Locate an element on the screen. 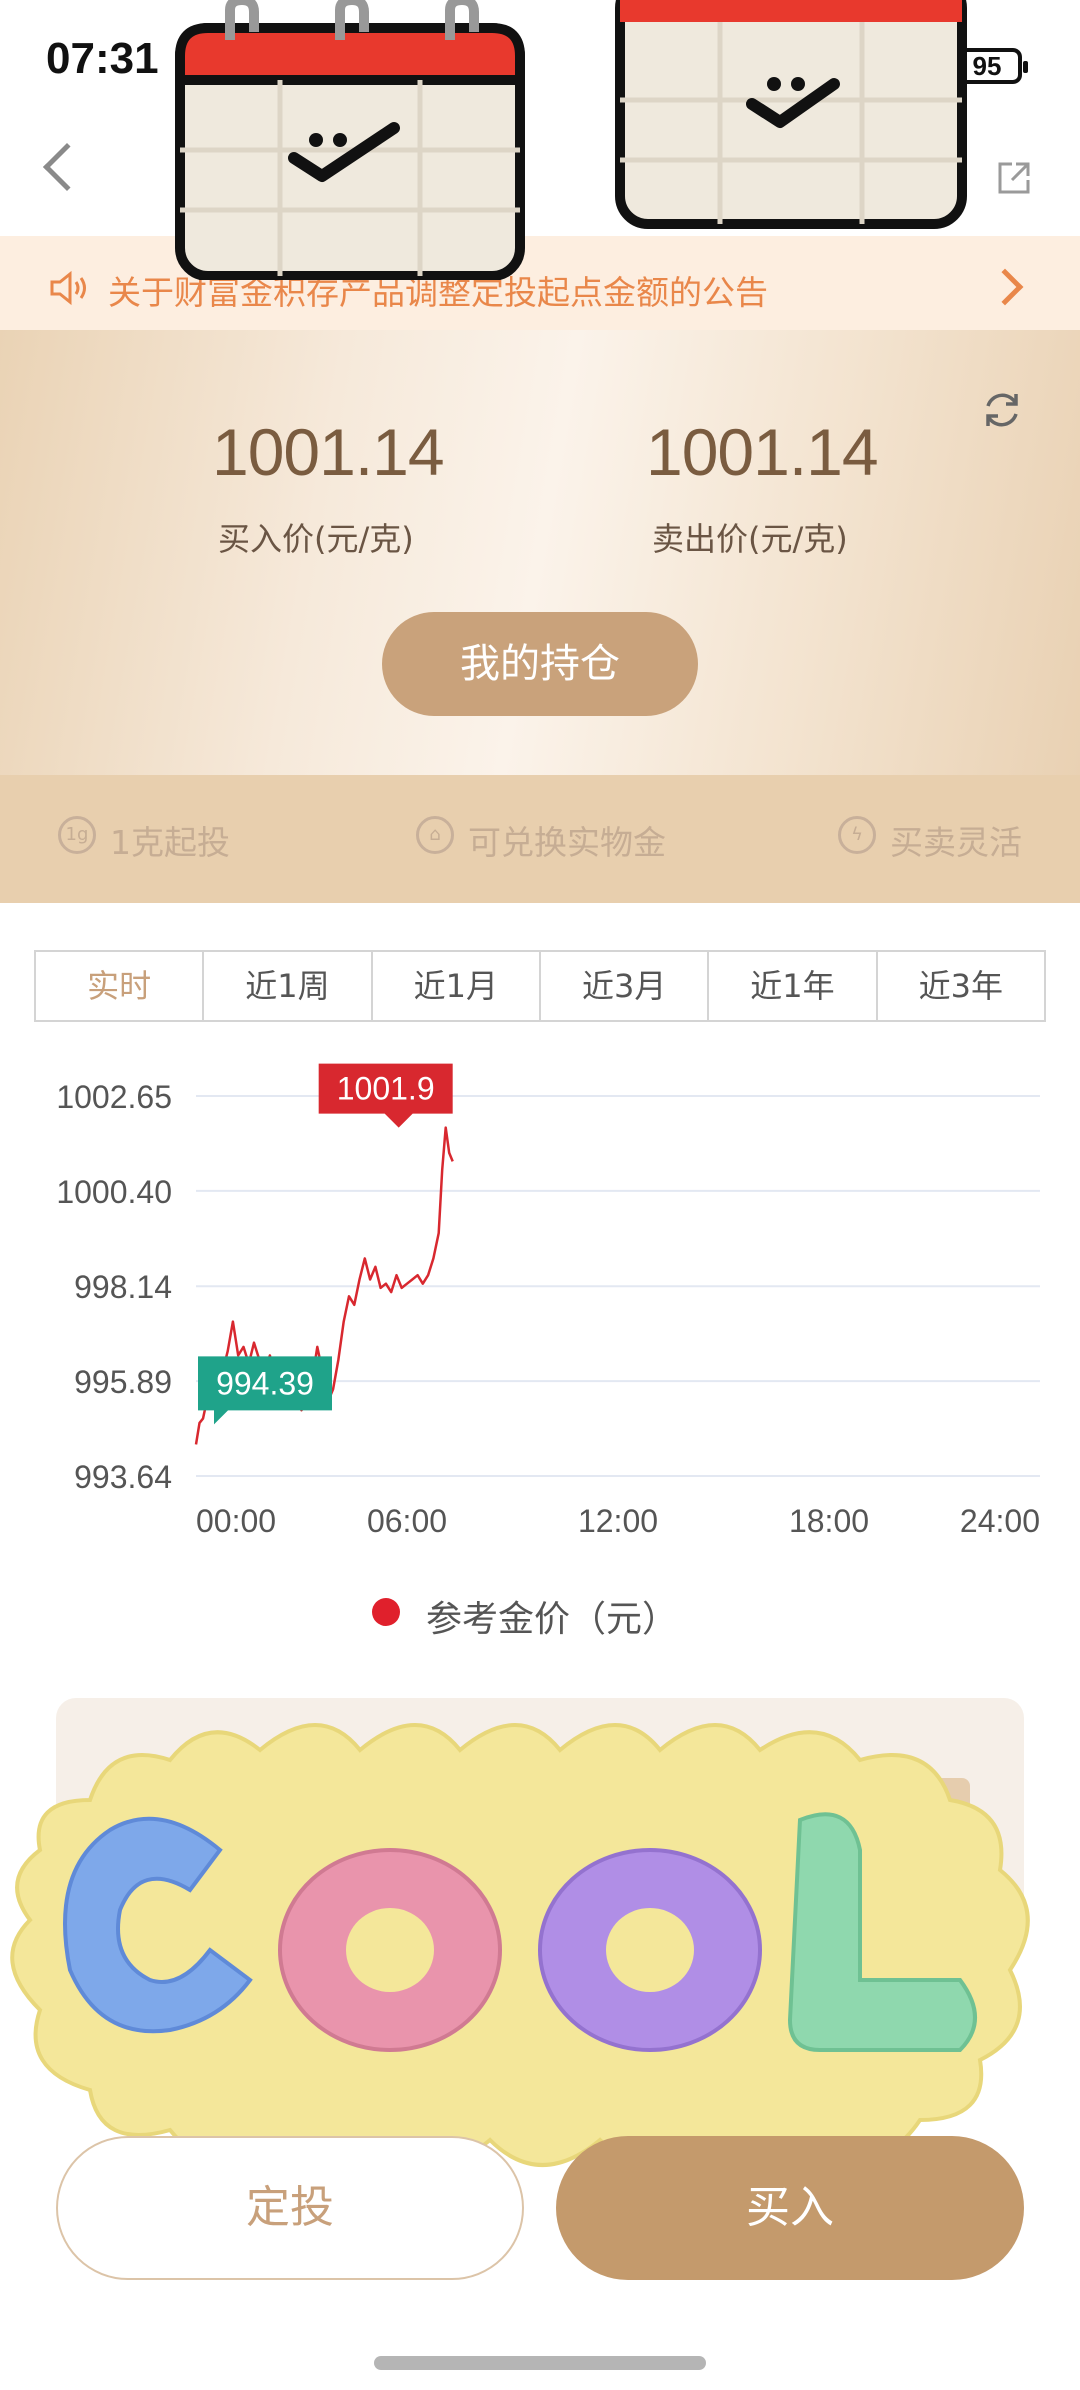 This screenshot has height=2390, width=1080. speaker-icon is located at coordinates (68, 288).